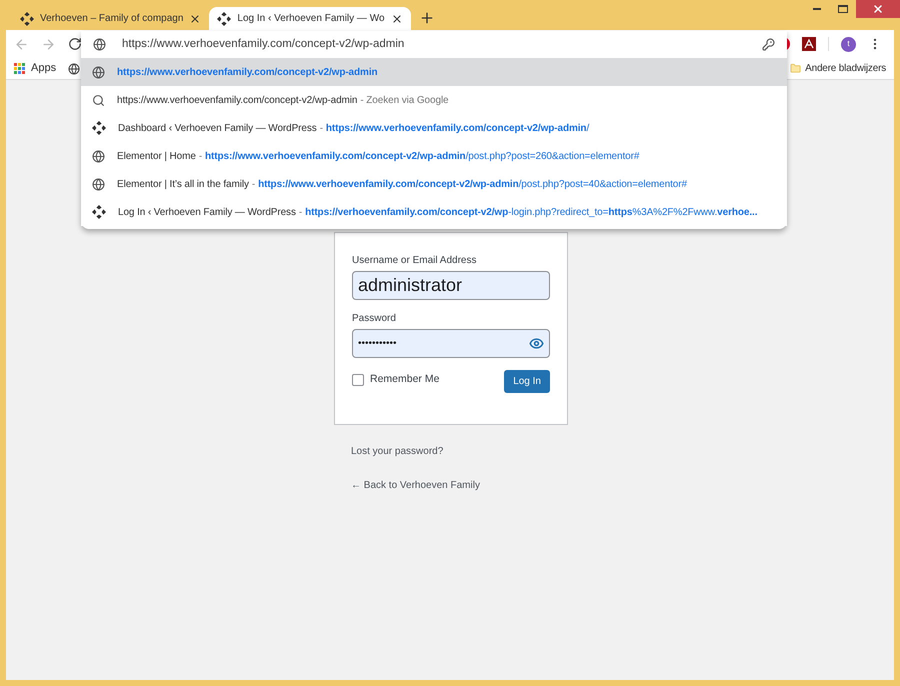  I want to click on password-field: •••••••••••, so click(451, 343).